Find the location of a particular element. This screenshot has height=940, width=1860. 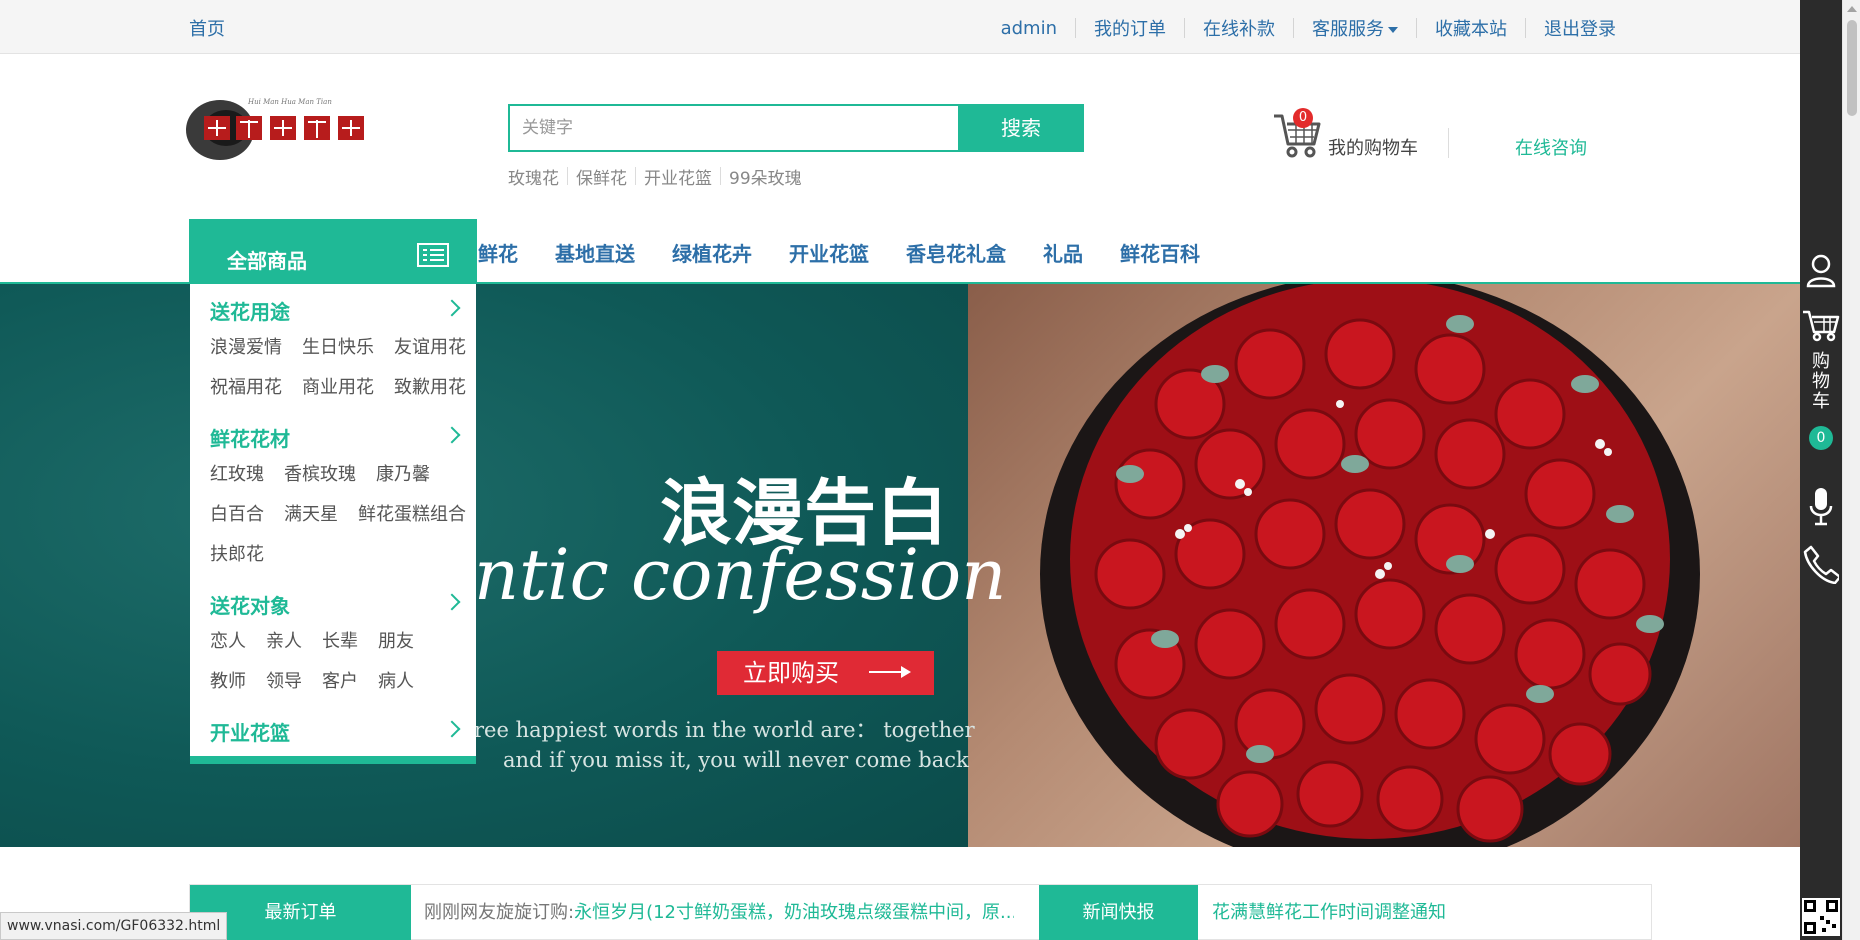

logout-link: 退出登录 is located at coordinates (1580, 28).